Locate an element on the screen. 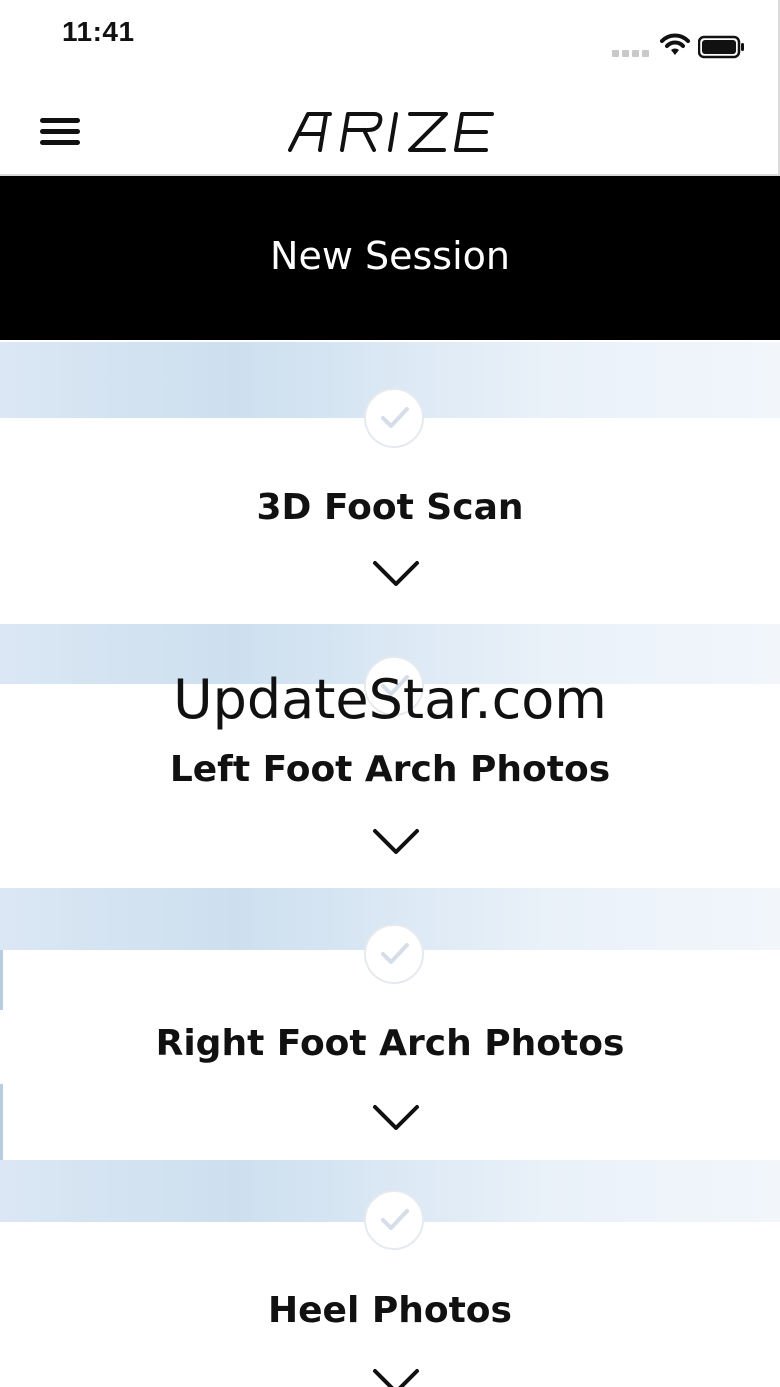  session-banner: New Session is located at coordinates (390, 258).